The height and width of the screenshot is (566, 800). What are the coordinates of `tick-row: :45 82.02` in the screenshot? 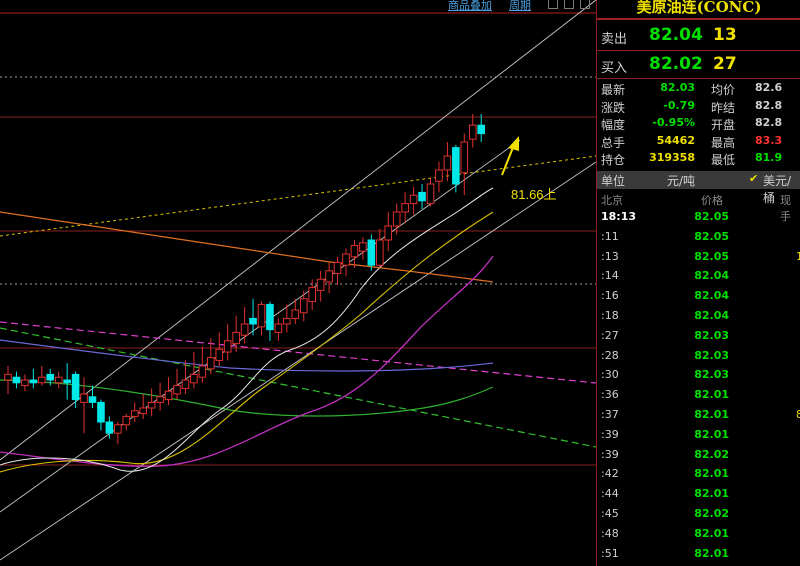 It's located at (698, 517).